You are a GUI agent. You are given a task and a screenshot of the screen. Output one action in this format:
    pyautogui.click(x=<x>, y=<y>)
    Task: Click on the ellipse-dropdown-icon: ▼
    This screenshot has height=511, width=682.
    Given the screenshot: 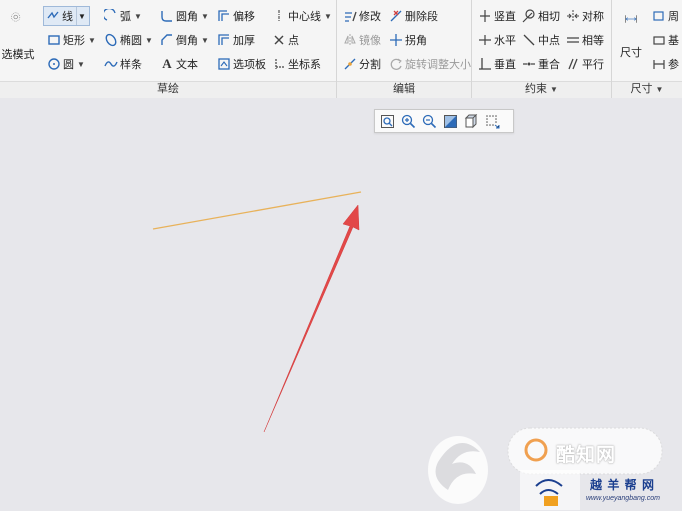 What is the action you would take?
    pyautogui.click(x=149, y=40)
    